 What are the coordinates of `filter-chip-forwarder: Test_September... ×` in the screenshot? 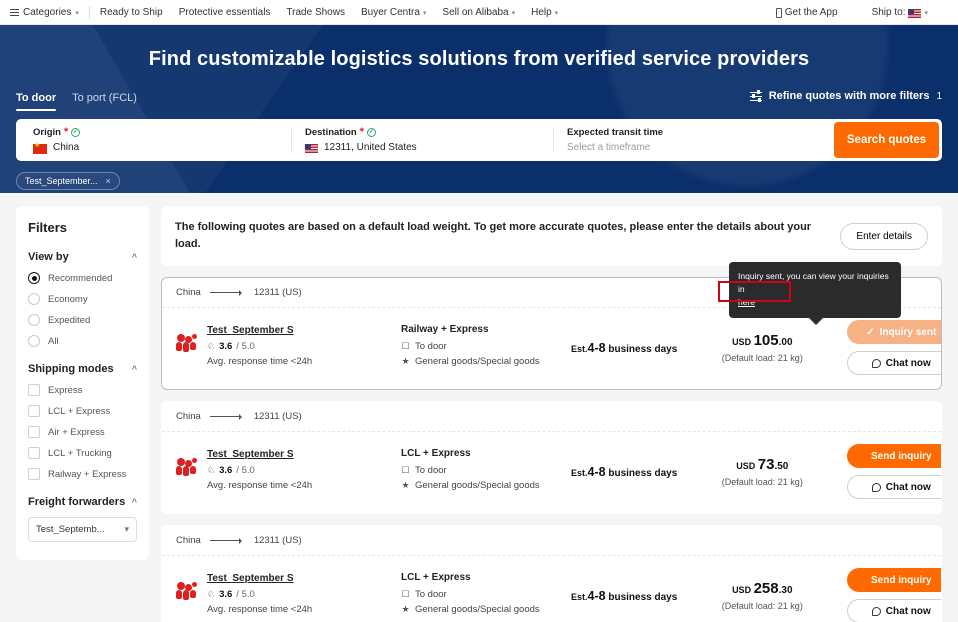 It's located at (68, 180).